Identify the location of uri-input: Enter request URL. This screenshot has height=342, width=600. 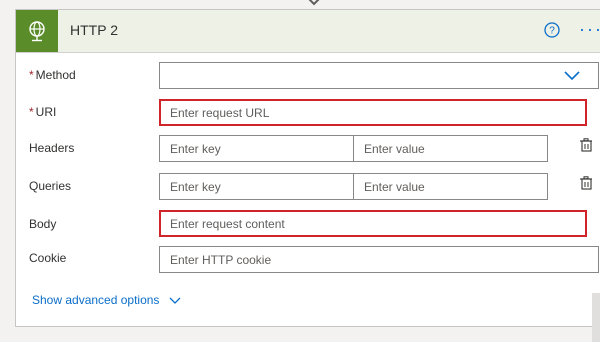
(373, 112).